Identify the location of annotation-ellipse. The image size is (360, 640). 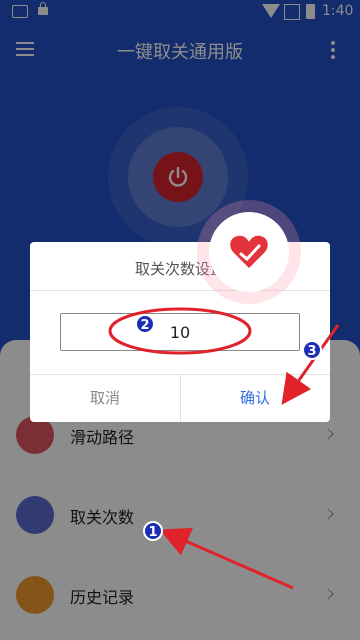
(180, 331).